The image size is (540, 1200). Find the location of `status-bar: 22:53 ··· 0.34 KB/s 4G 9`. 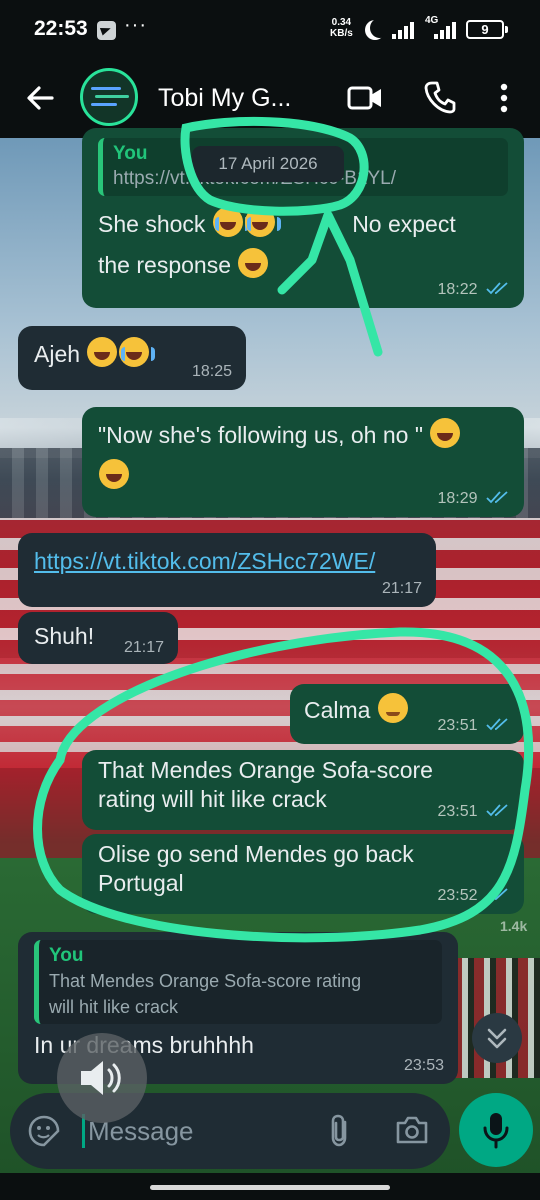

status-bar: 22:53 ··· 0.34 KB/s 4G 9 is located at coordinates (270, 30).